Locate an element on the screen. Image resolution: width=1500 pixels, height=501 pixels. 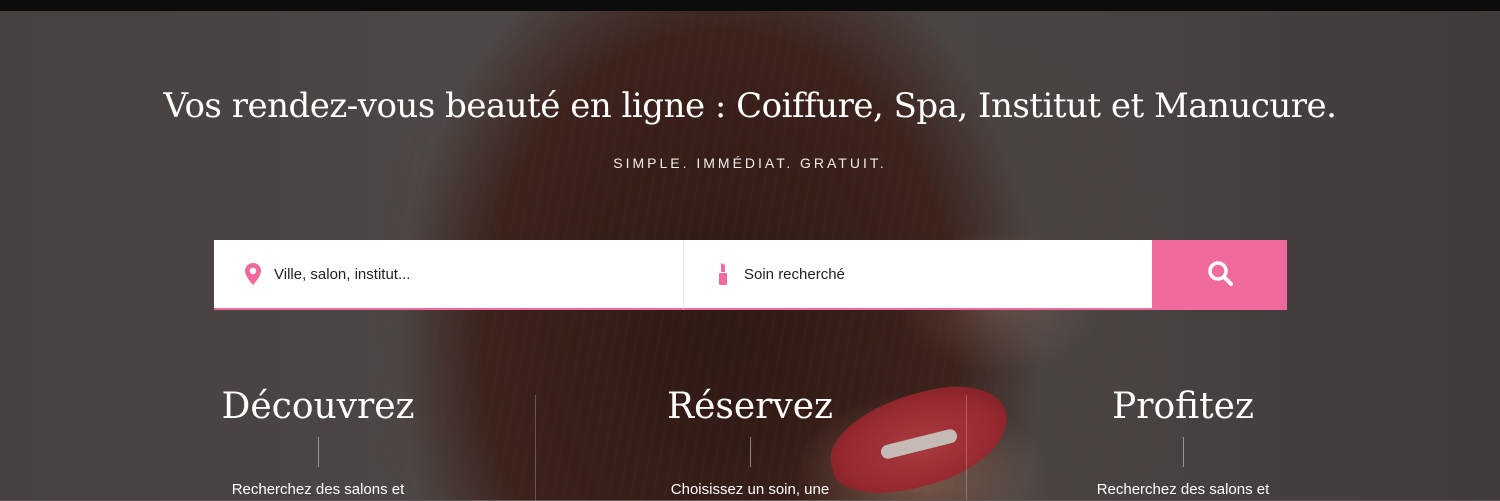
feature-discover: Découvrez Recherchez des salons et is located at coordinates (318, 443).